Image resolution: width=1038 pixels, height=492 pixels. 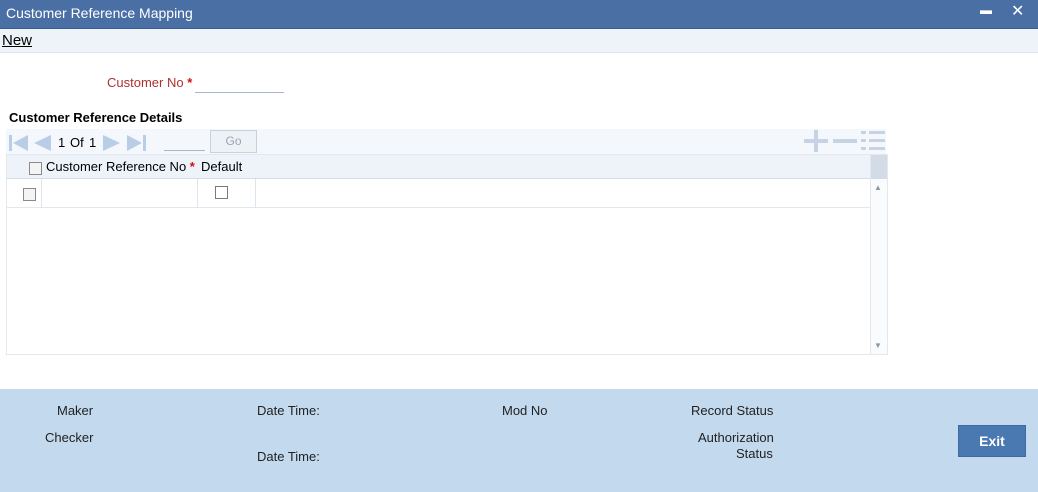 I want to click on scroll-down-icon: ▼, so click(x=878, y=345).